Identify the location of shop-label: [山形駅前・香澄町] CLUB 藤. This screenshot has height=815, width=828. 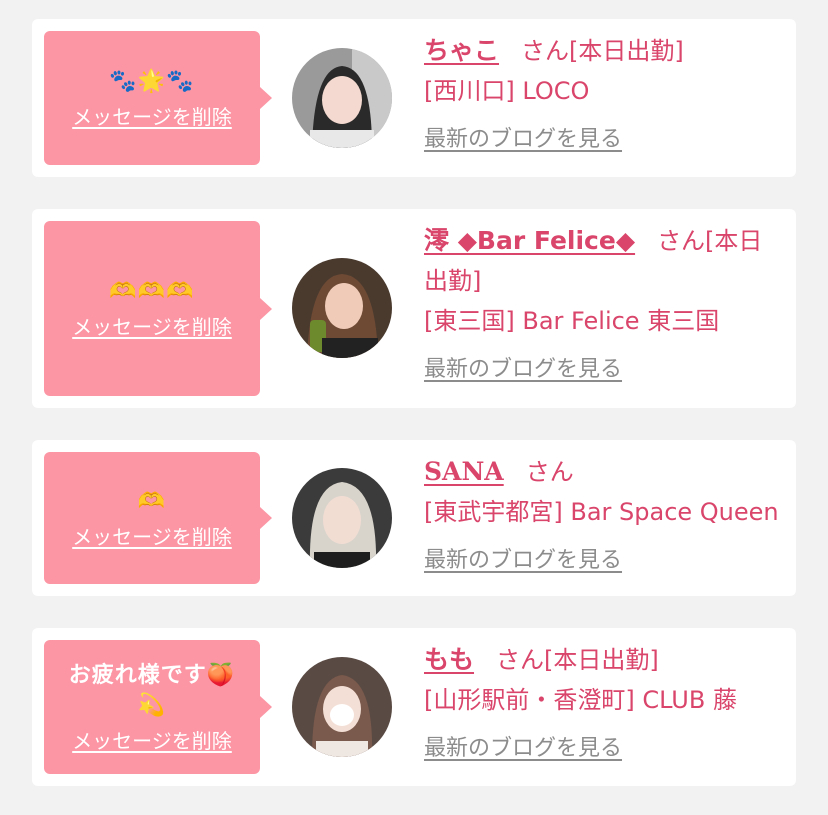
(580, 700).